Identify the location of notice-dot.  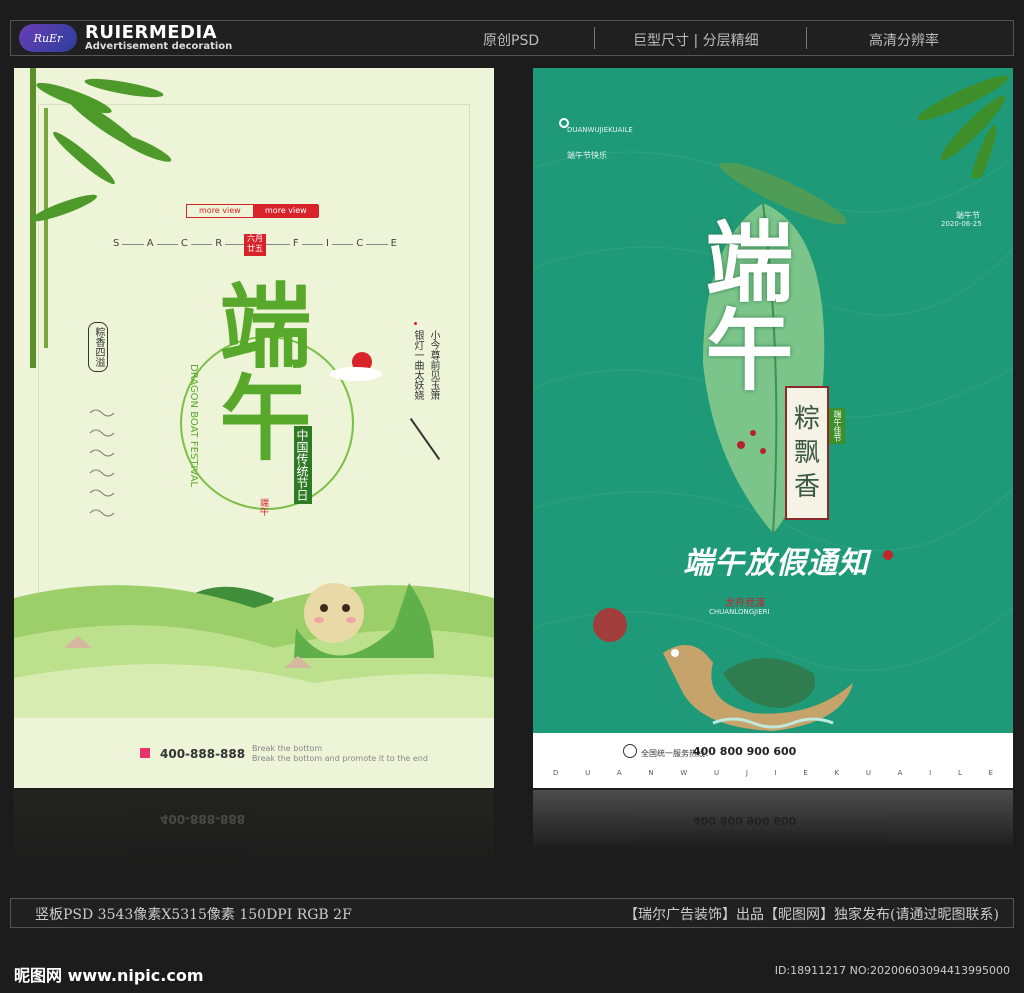
(888, 555).